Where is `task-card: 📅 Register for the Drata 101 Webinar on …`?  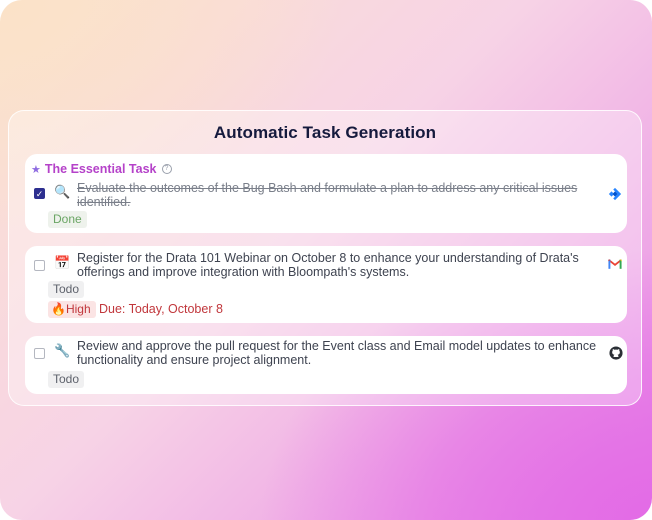 task-card: 📅 Register for the Drata 101 Webinar on … is located at coordinates (326, 284).